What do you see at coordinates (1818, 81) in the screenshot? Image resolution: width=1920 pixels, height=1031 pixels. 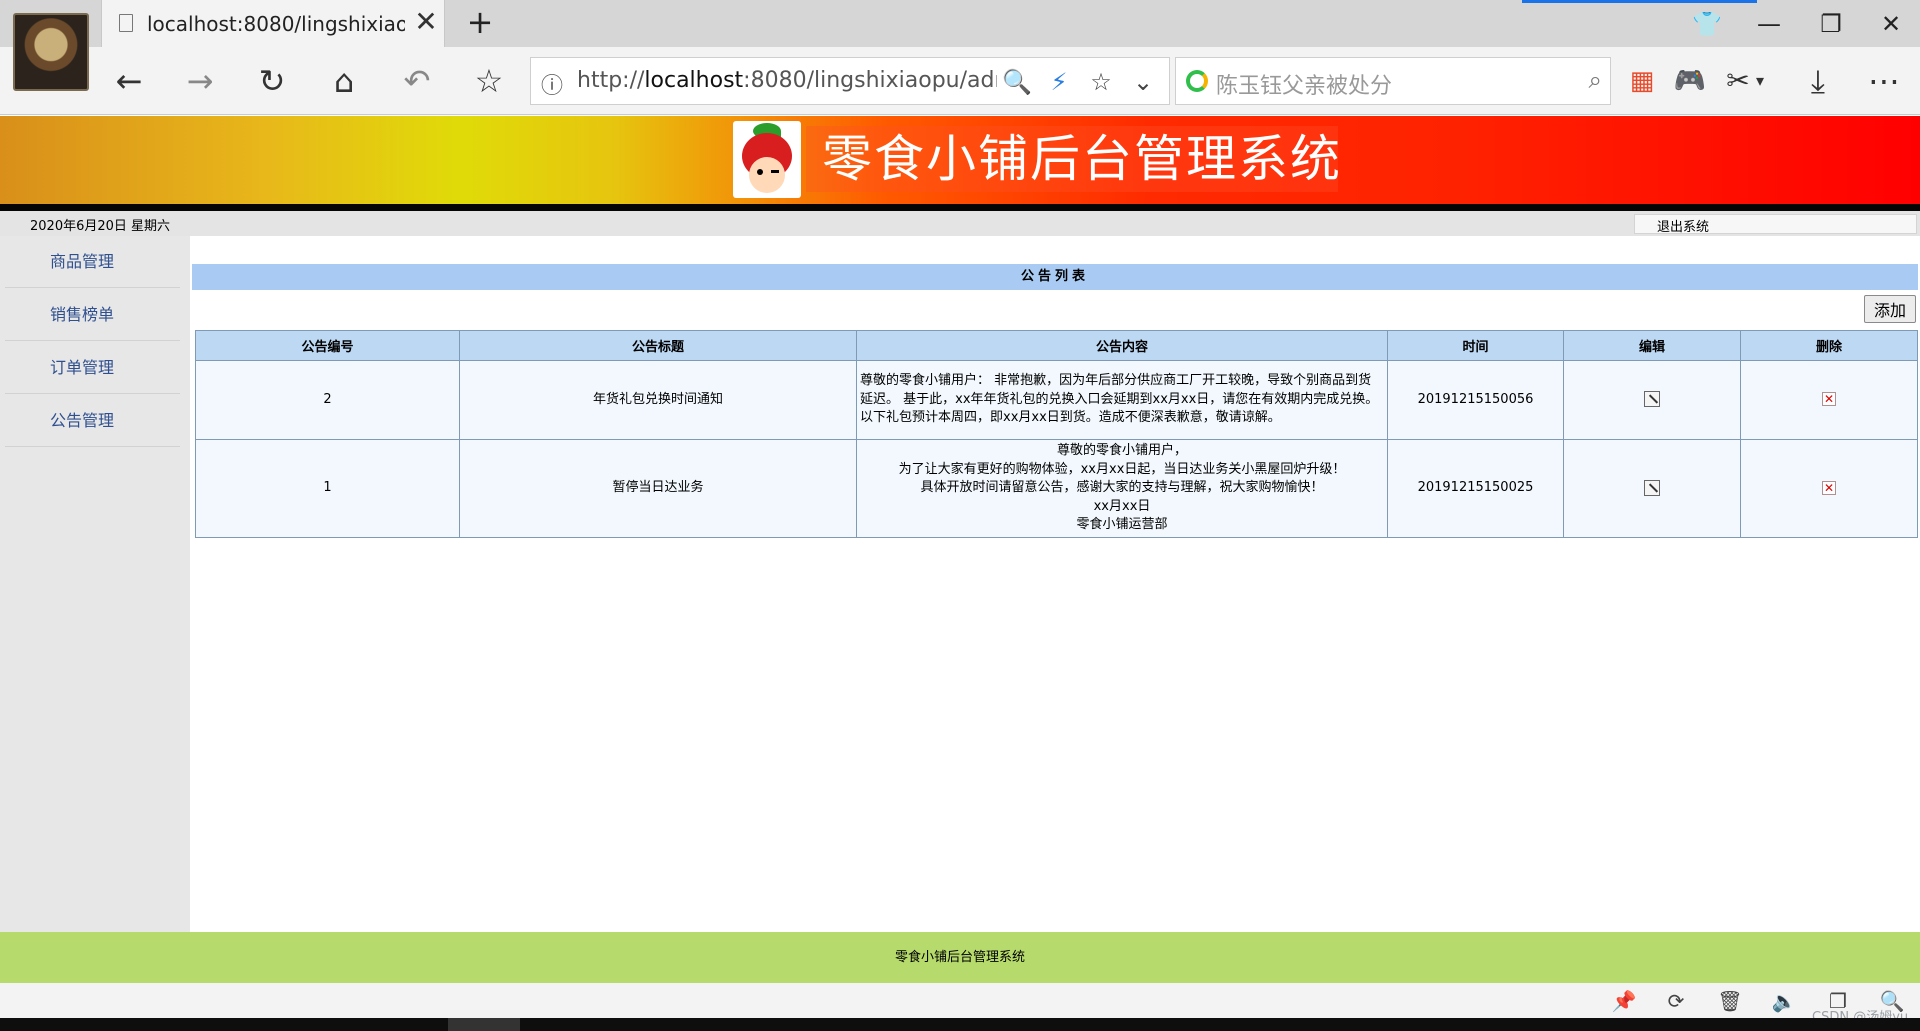 I see `download-icon: ⤓` at bounding box center [1818, 81].